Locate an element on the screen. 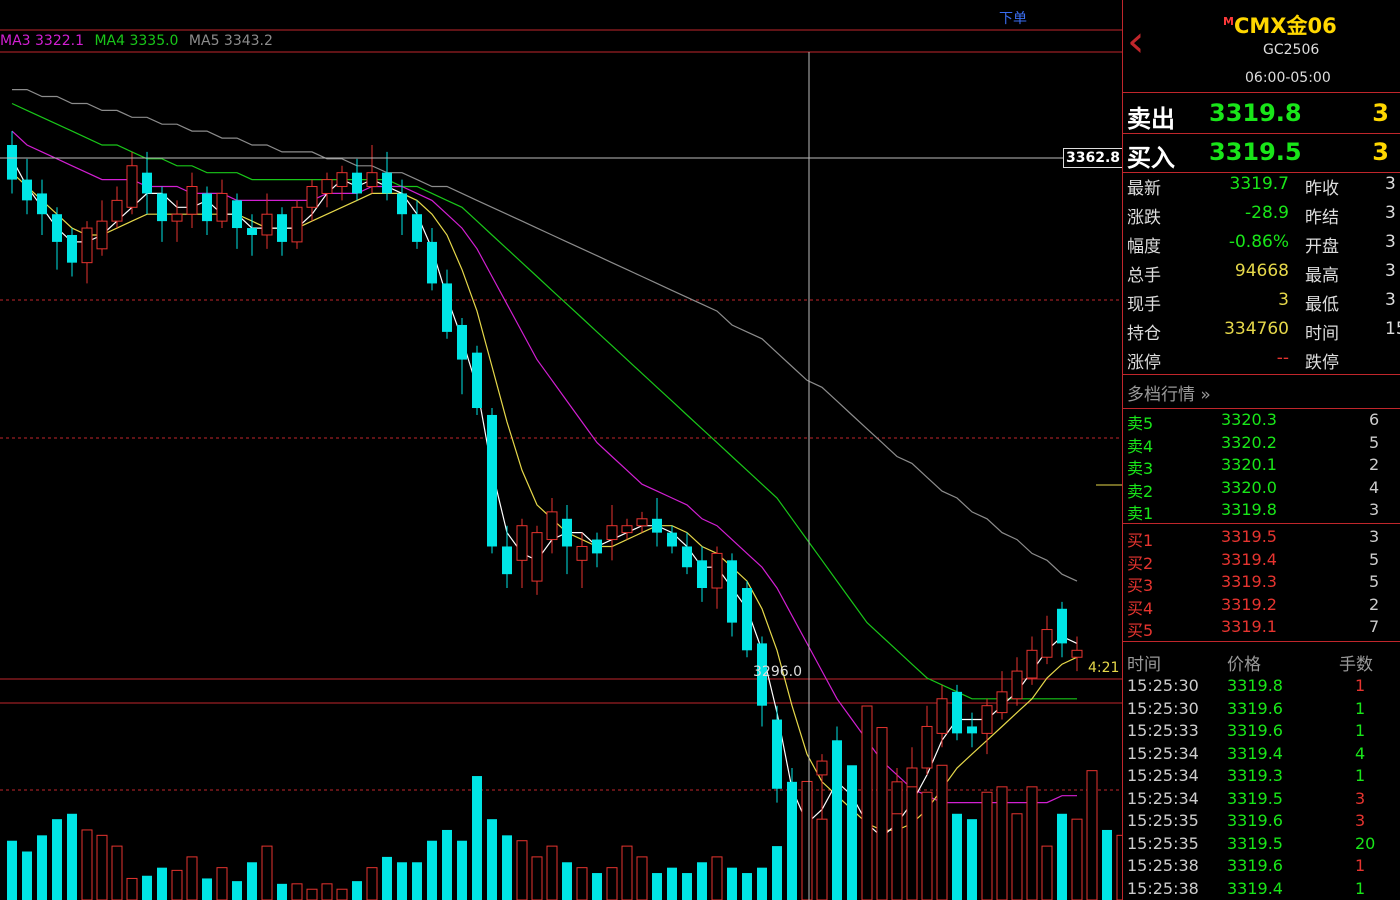  tick-qty: 3 is located at coordinates (1360, 820).